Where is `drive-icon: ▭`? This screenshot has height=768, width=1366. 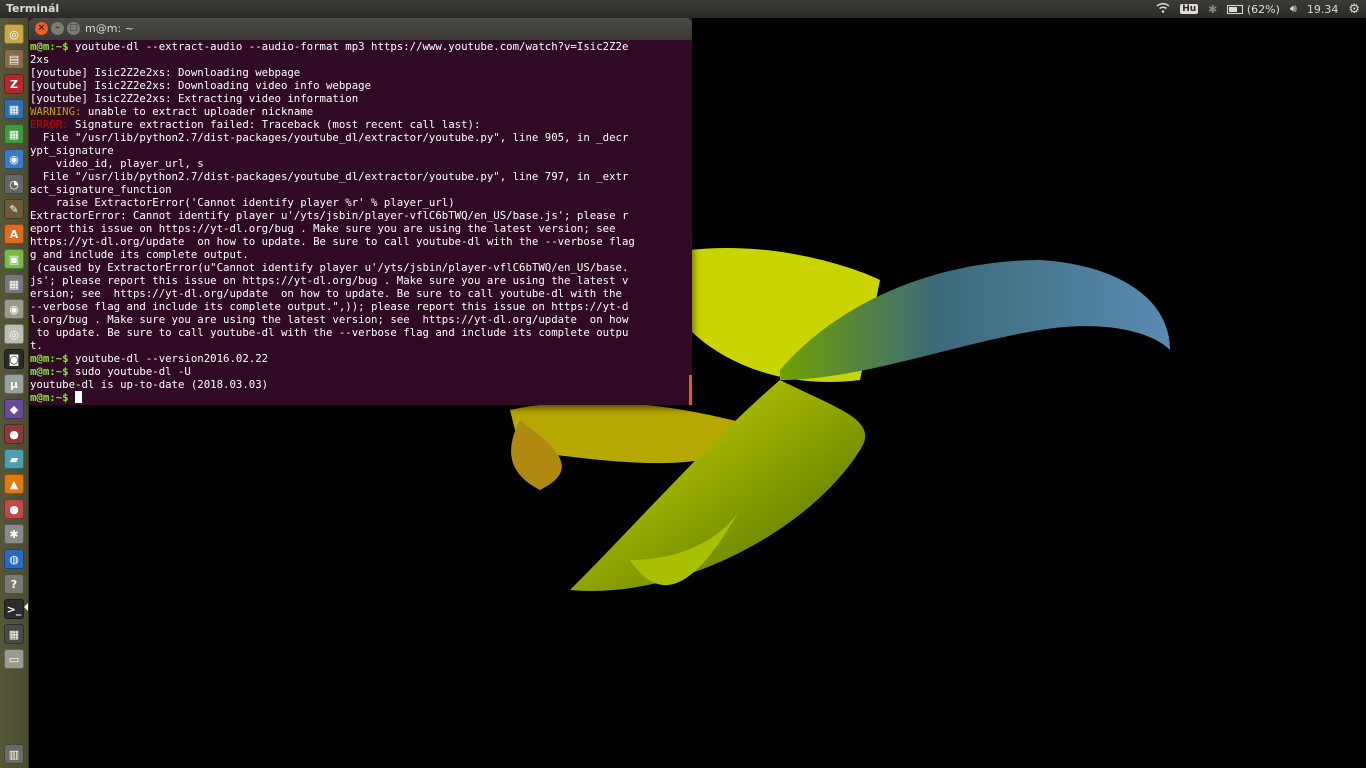 drive-icon: ▭ is located at coordinates (14, 659).